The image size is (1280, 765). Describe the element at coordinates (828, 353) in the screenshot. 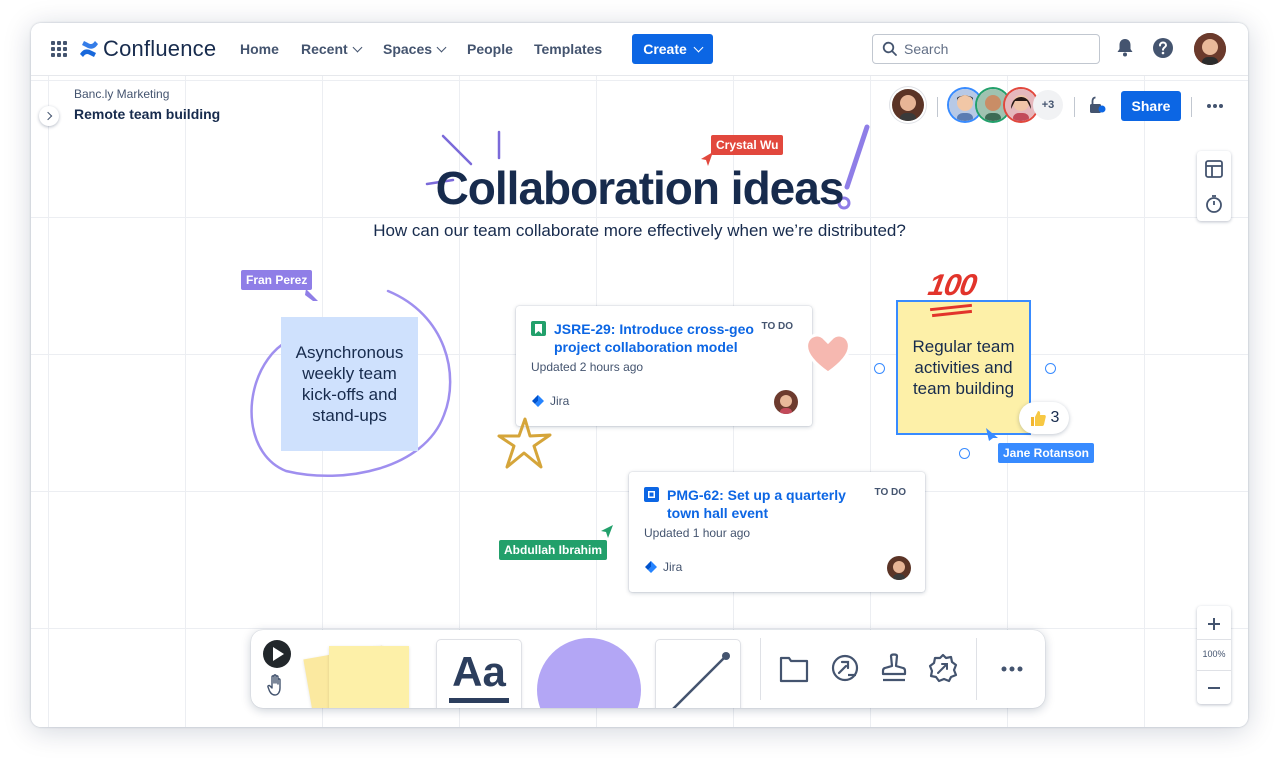

I see `heart-sticker-icon` at that location.